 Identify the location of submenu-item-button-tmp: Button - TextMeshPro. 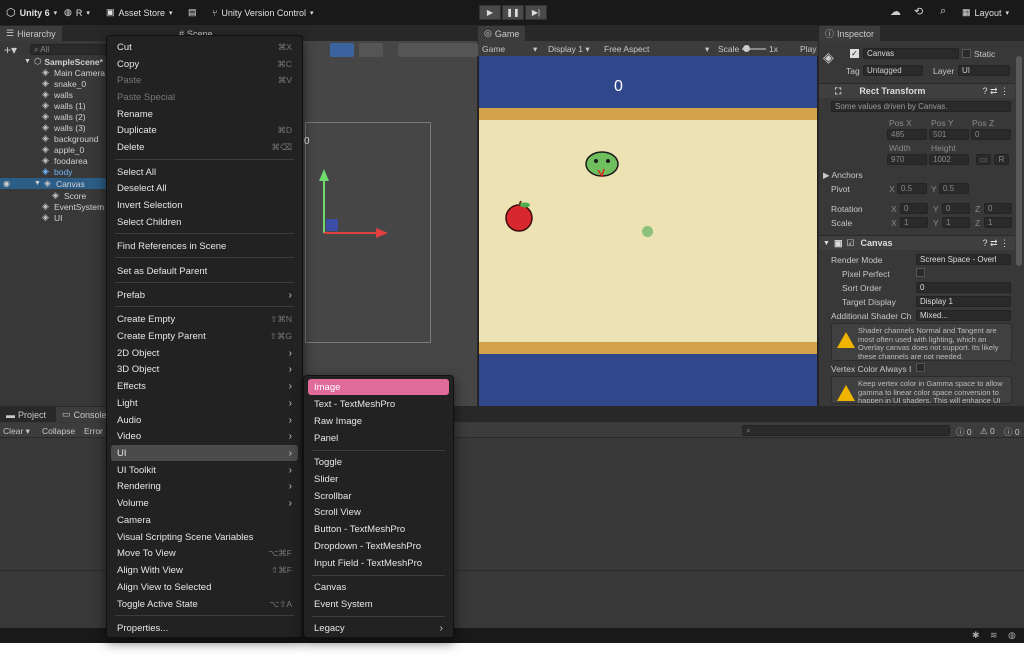
(378, 529).